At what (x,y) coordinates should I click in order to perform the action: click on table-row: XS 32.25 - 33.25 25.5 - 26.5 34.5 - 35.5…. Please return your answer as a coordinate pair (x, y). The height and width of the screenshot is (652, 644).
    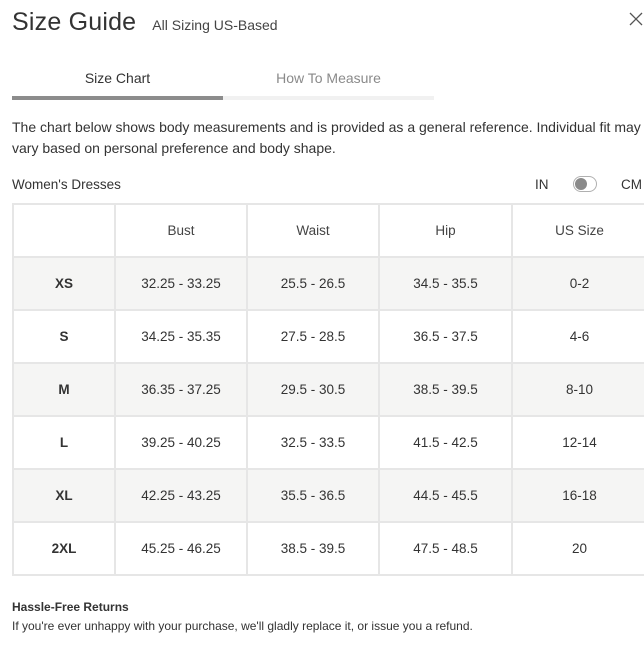
    Looking at the image, I should click on (328, 283).